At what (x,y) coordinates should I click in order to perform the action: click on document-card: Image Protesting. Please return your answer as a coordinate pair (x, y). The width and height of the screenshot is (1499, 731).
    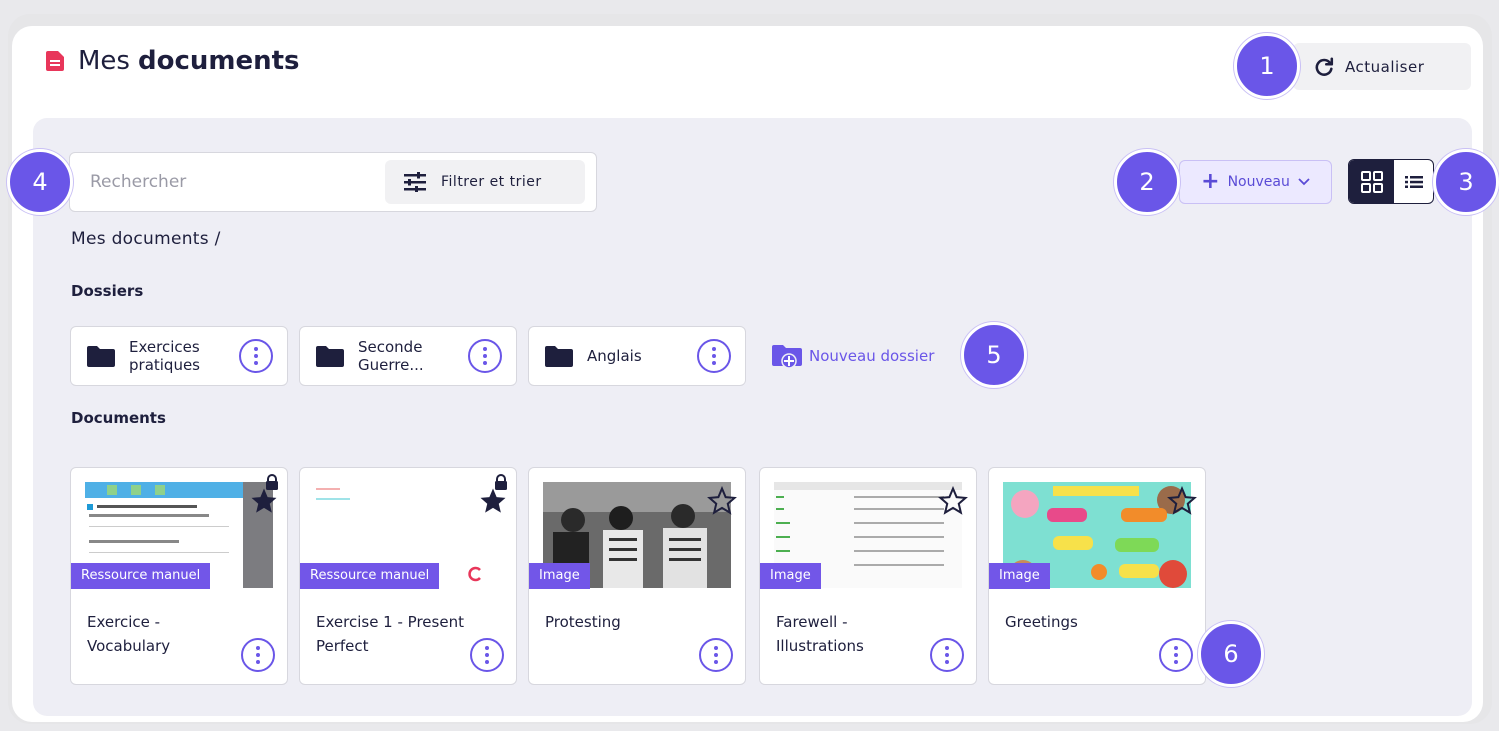
    Looking at the image, I should click on (637, 576).